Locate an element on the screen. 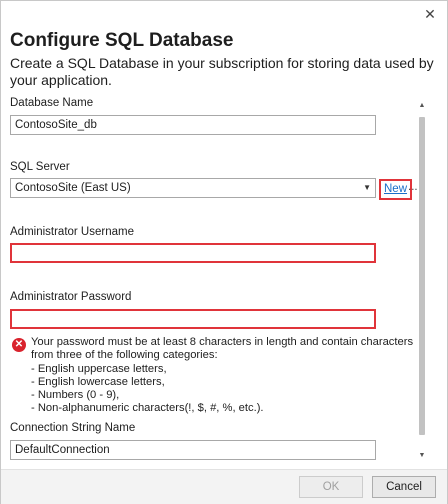 The image size is (448, 504). vertical-scrollbar: ▲ ▼ is located at coordinates (422, 281).